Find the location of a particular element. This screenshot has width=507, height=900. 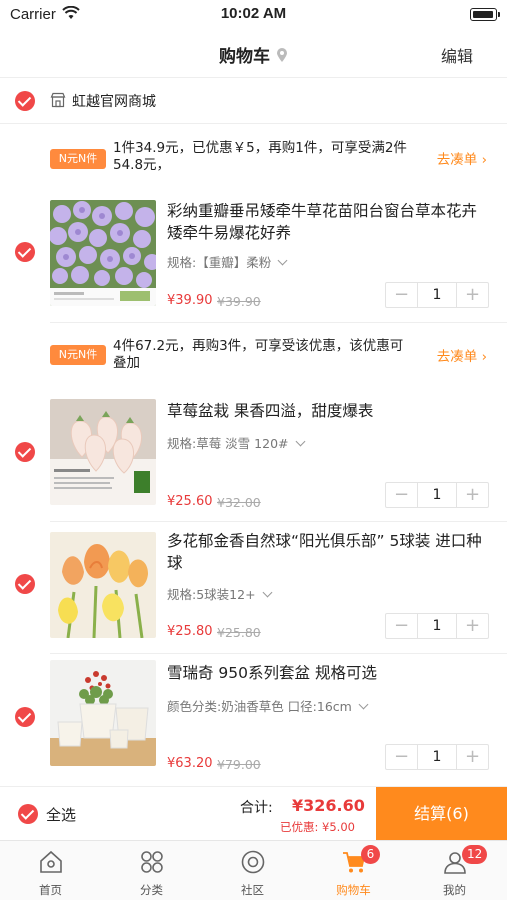

original-price: ¥25.80 is located at coordinates (239, 632).